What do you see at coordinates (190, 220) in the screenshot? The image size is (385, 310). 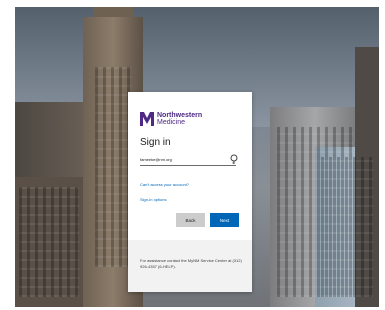 I see `back-button: Back` at bounding box center [190, 220].